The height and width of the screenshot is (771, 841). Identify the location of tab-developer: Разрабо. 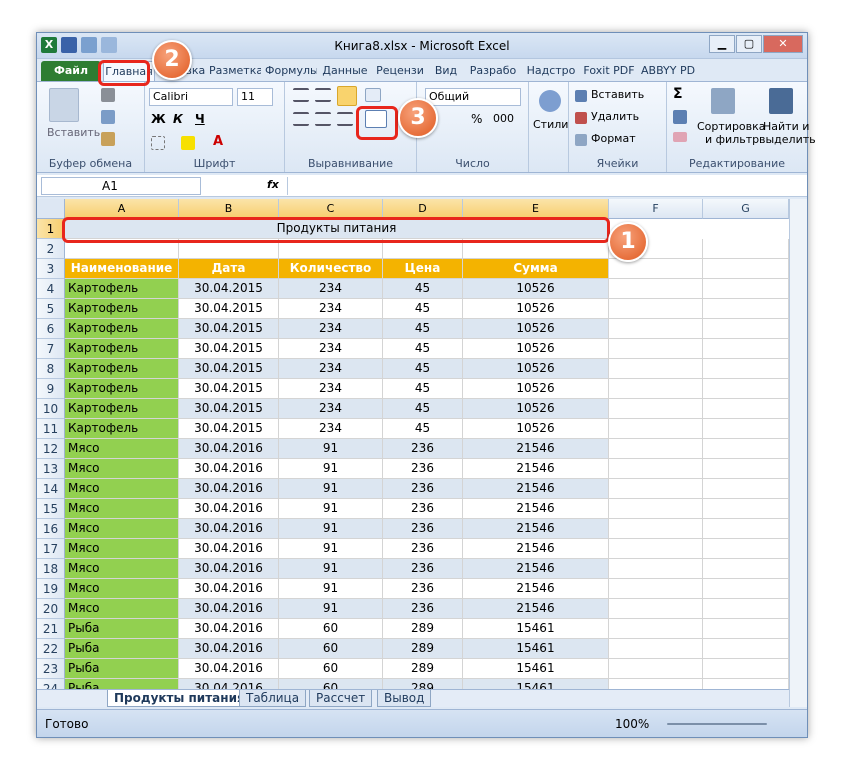
(493, 71).